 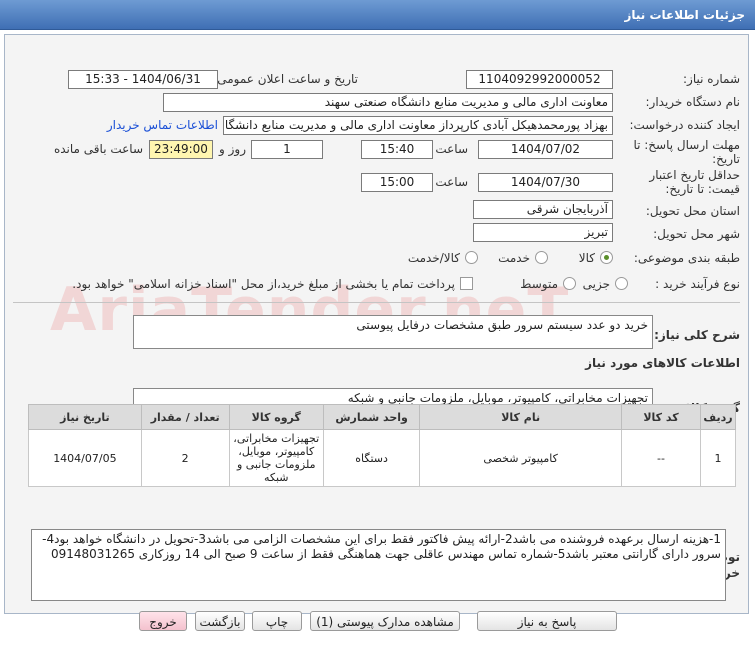 What do you see at coordinates (371, 417) in the screenshot?
I see `col-unit: واحد شمارش` at bounding box center [371, 417].